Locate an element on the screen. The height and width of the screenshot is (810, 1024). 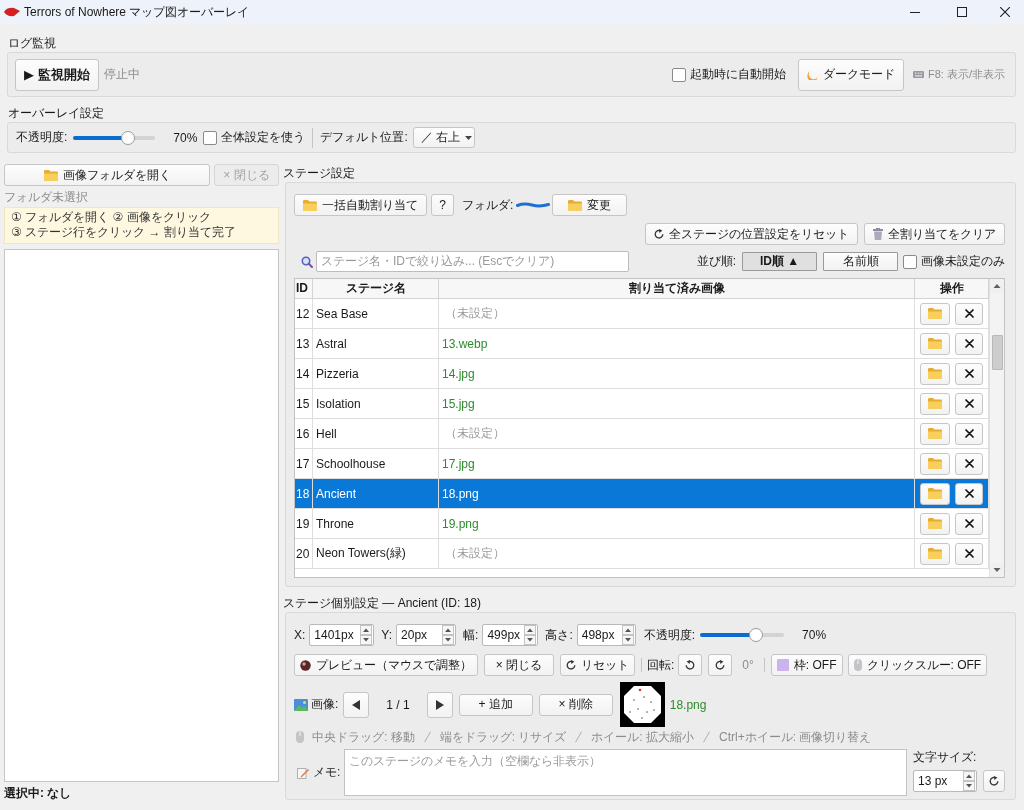
table-cell: Throne is located at coordinates (376, 523).